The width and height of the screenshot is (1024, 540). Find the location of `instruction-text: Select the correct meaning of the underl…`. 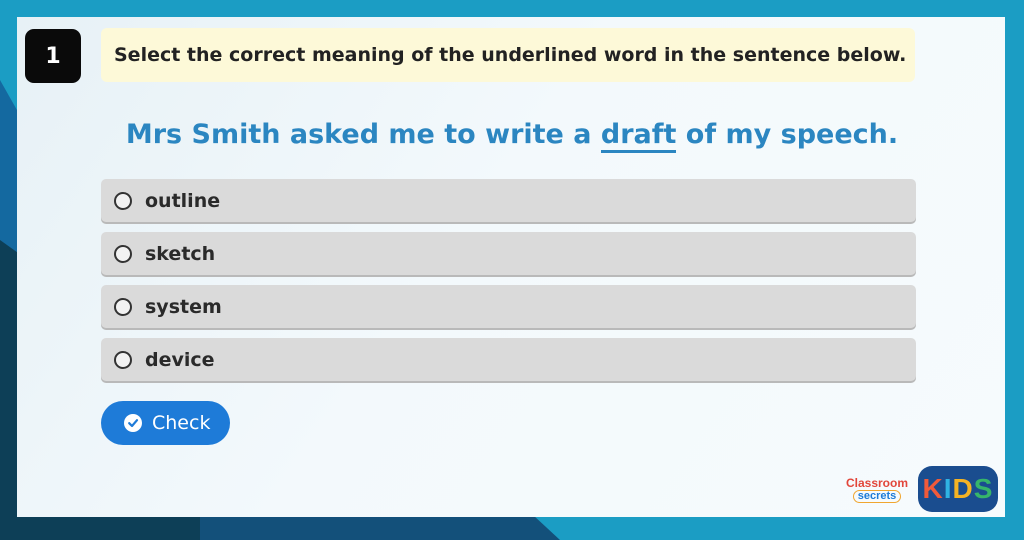

instruction-text: Select the correct meaning of the underl… is located at coordinates (510, 55).